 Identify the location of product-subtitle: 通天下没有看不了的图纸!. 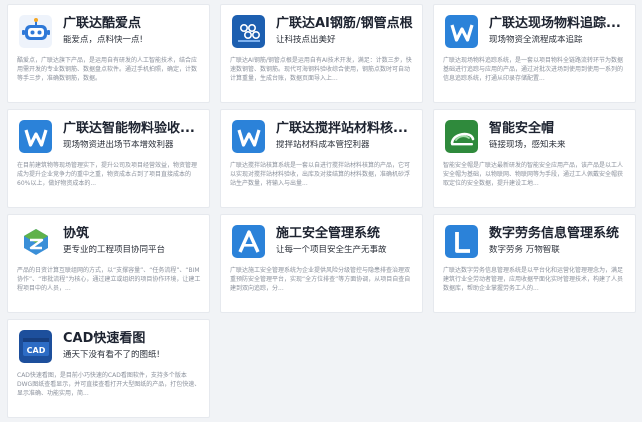
(111, 355).